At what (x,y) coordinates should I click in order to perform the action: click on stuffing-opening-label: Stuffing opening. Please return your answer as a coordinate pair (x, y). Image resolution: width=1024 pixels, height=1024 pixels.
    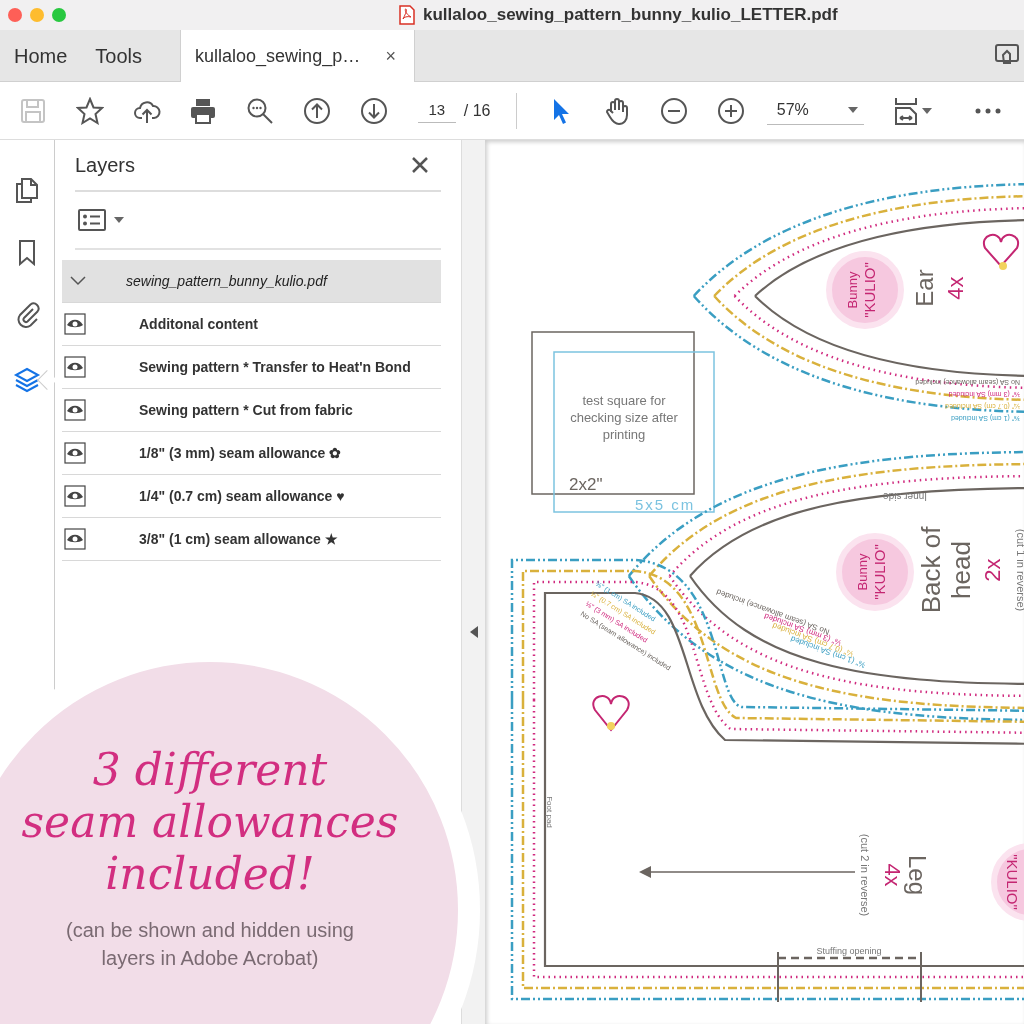
    Looking at the image, I should click on (849, 951).